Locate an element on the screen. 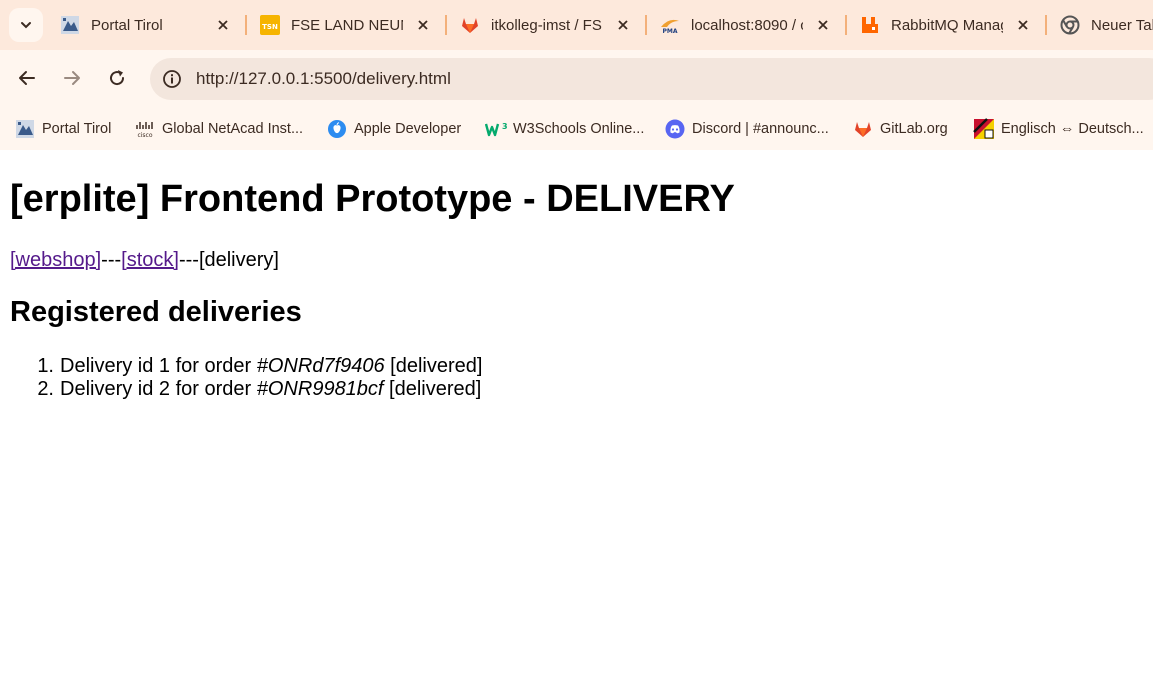 This screenshot has width=1153, height=679. phpmyadmin-icon: PMA is located at coordinates (670, 25).